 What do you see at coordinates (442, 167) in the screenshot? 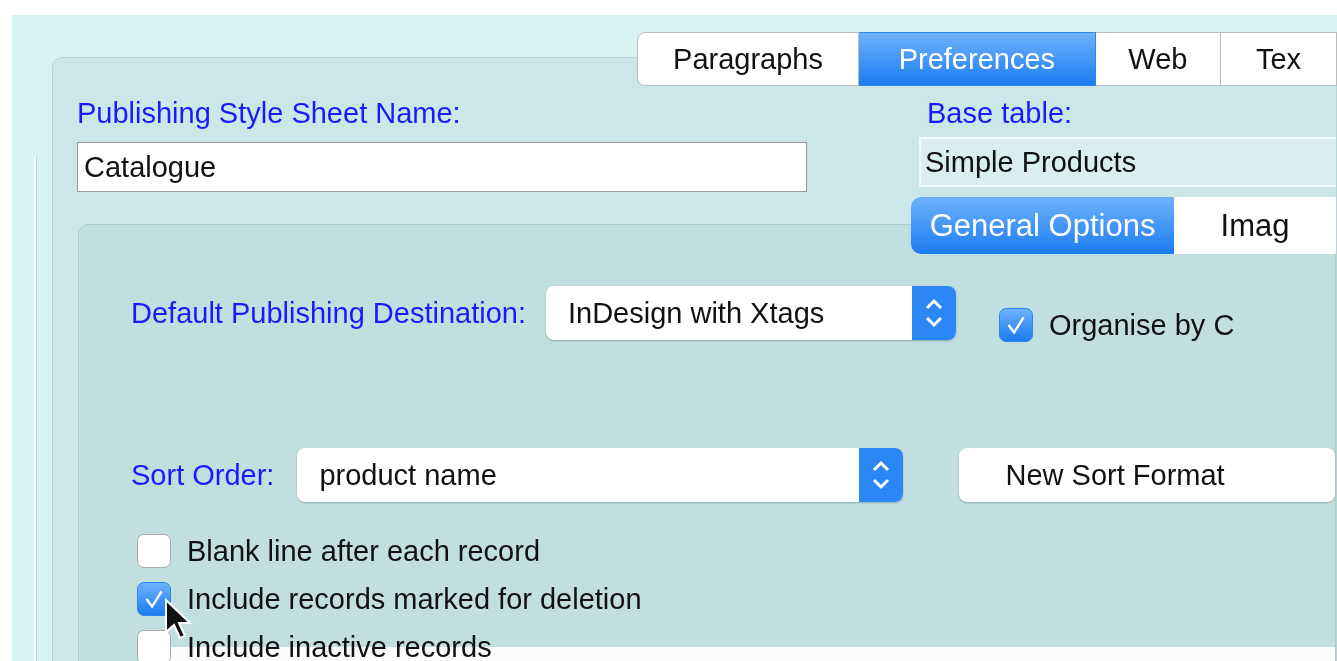
I see `name-field: Catalogue` at bounding box center [442, 167].